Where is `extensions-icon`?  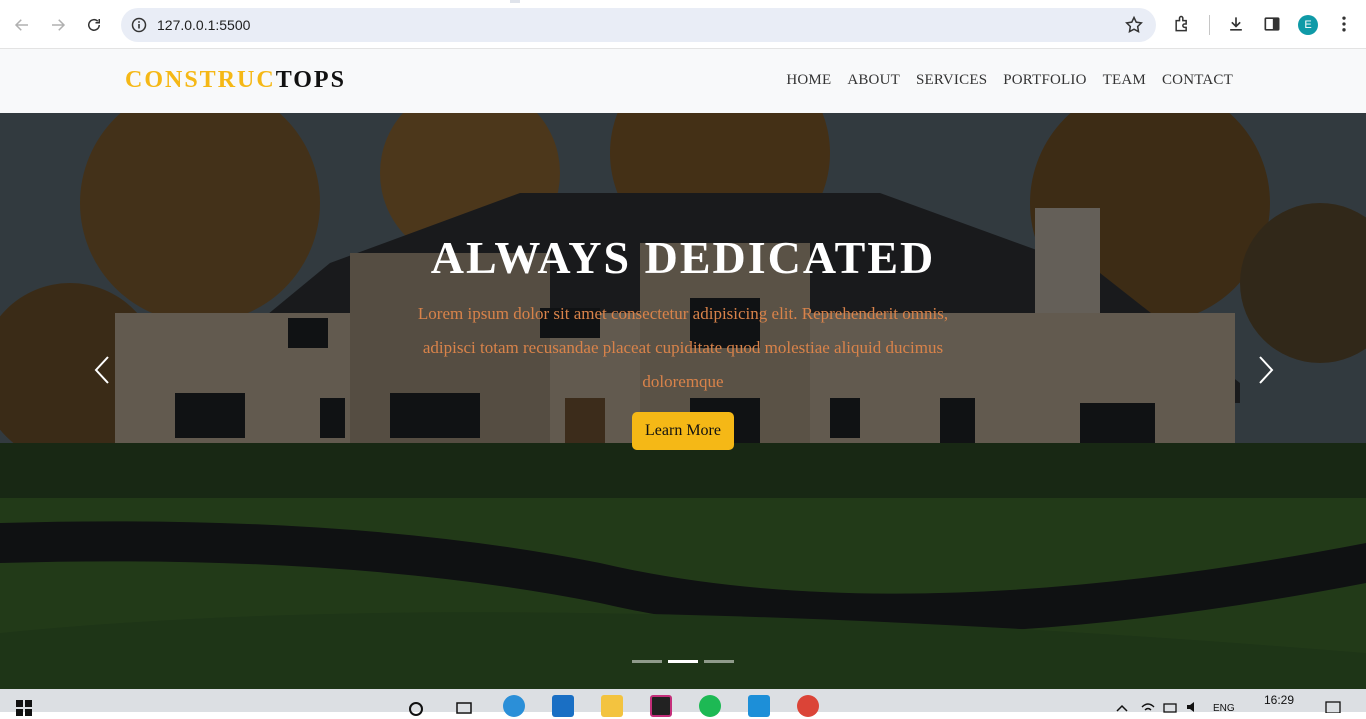
extensions-icon is located at coordinates (1182, 24).